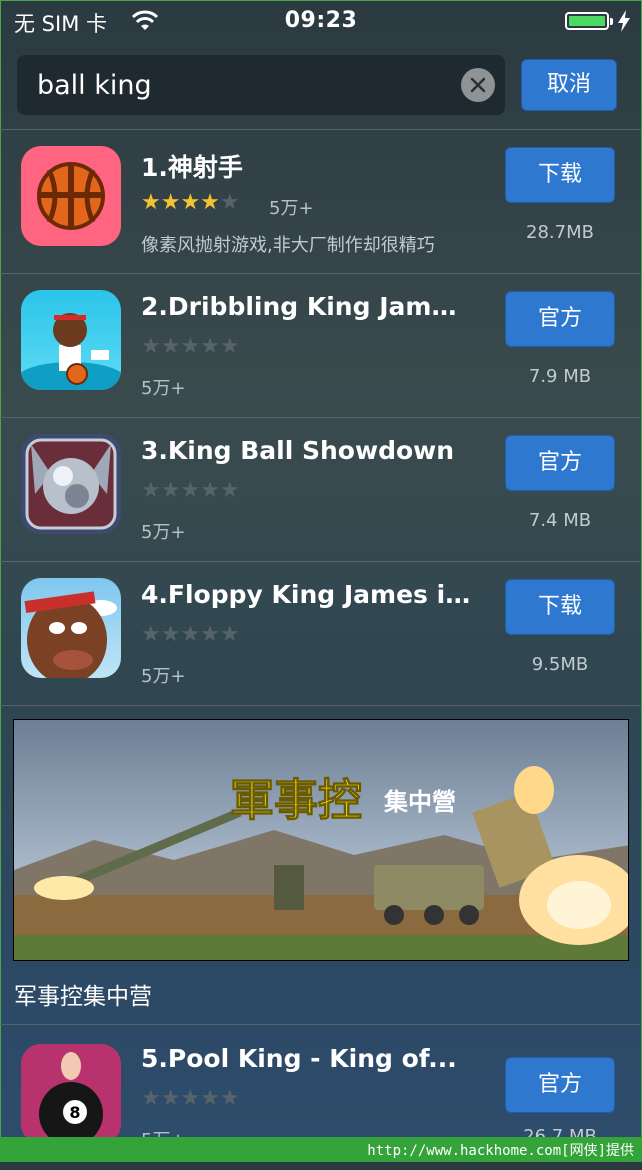  Describe the element at coordinates (624, 21) in the screenshot. I see `charging-icon` at that location.